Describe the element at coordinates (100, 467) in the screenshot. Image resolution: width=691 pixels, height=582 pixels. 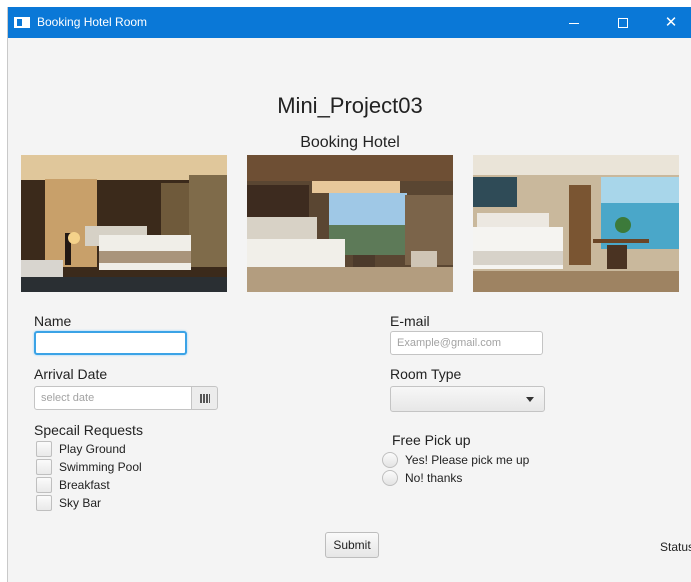
I see `checkbox-label-swimming-pool: Swimming Pool` at that location.